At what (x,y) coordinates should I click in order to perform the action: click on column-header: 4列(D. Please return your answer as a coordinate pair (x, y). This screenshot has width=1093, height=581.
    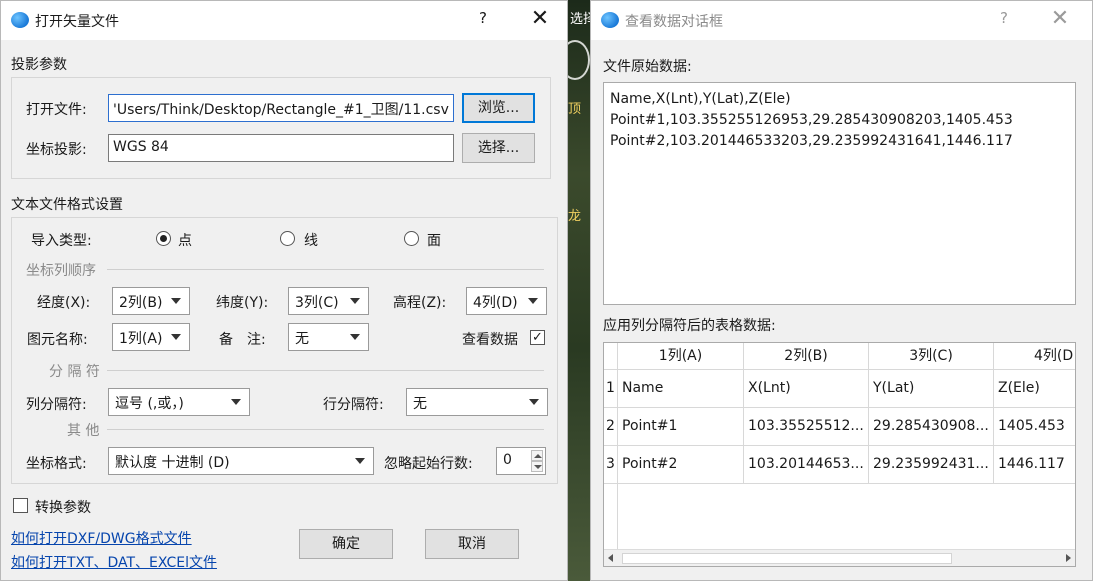
    Looking at the image, I should click on (1034, 356).